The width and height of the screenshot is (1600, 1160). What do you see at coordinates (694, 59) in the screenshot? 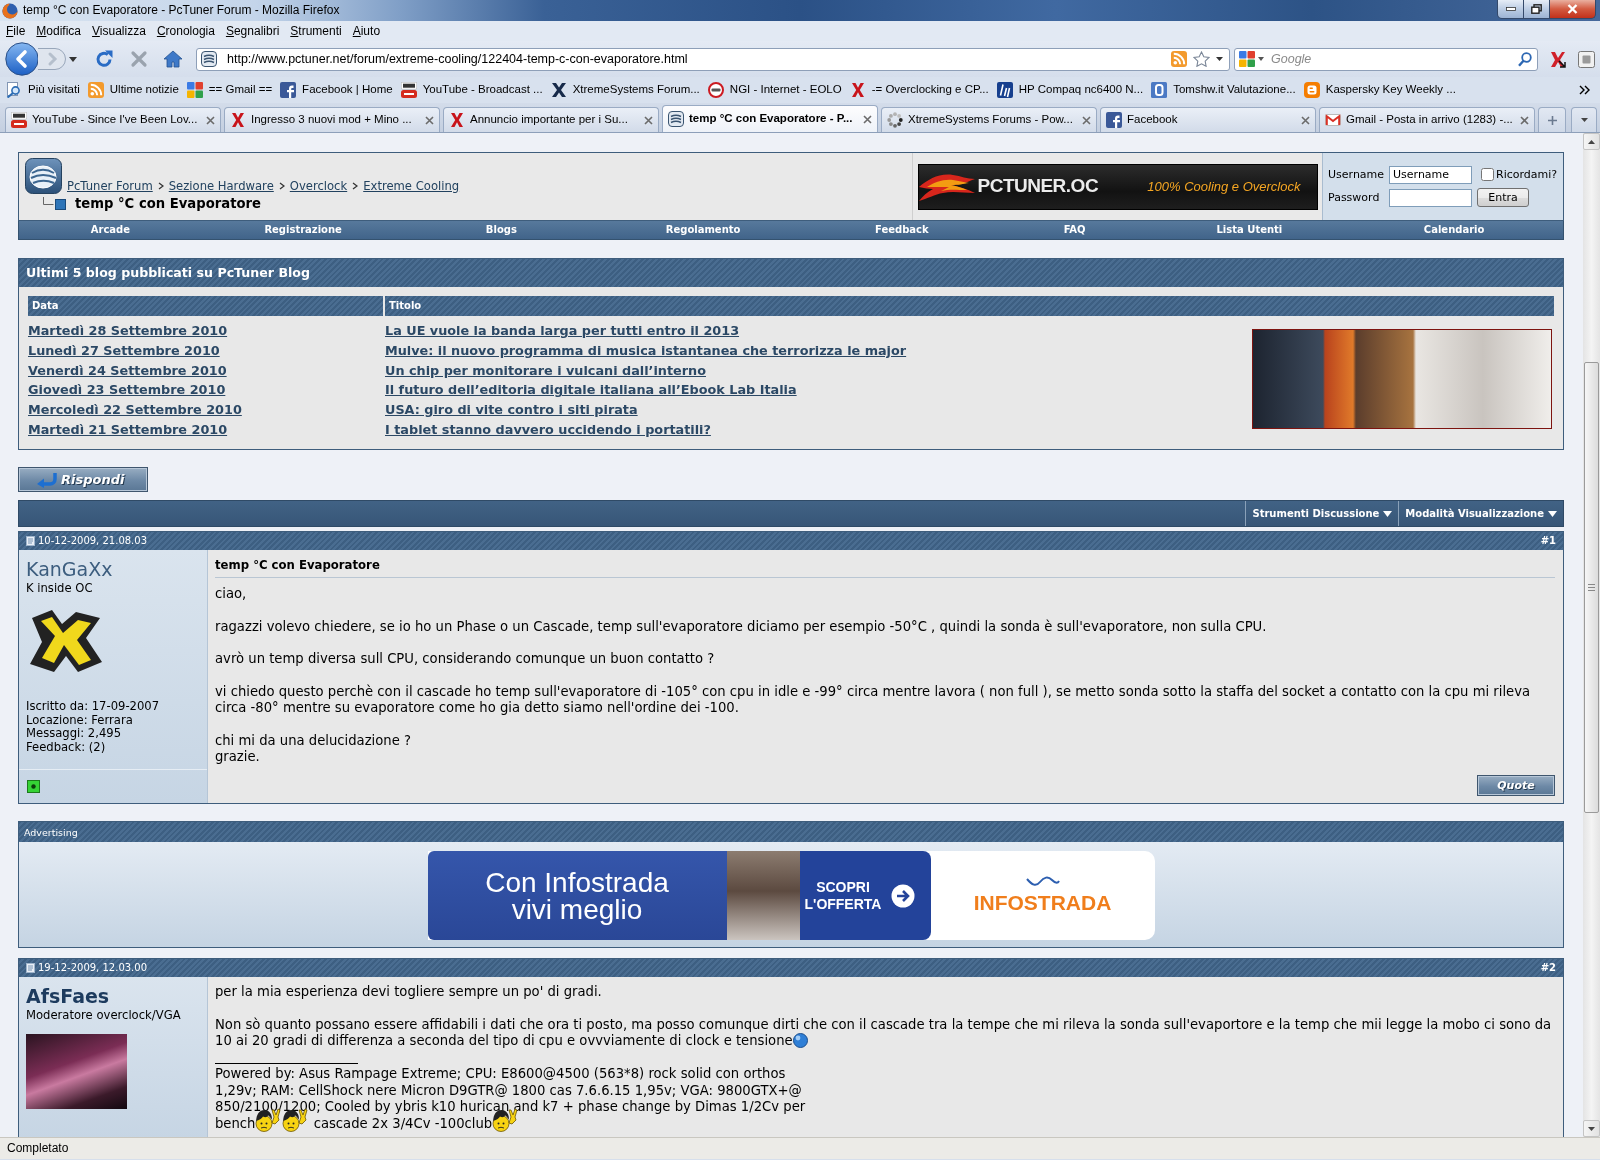
I see `address-field: http://www.pctuner.net/forum/extreme-cooling/122404-temp-c-con-evaporatore.html` at bounding box center [694, 59].